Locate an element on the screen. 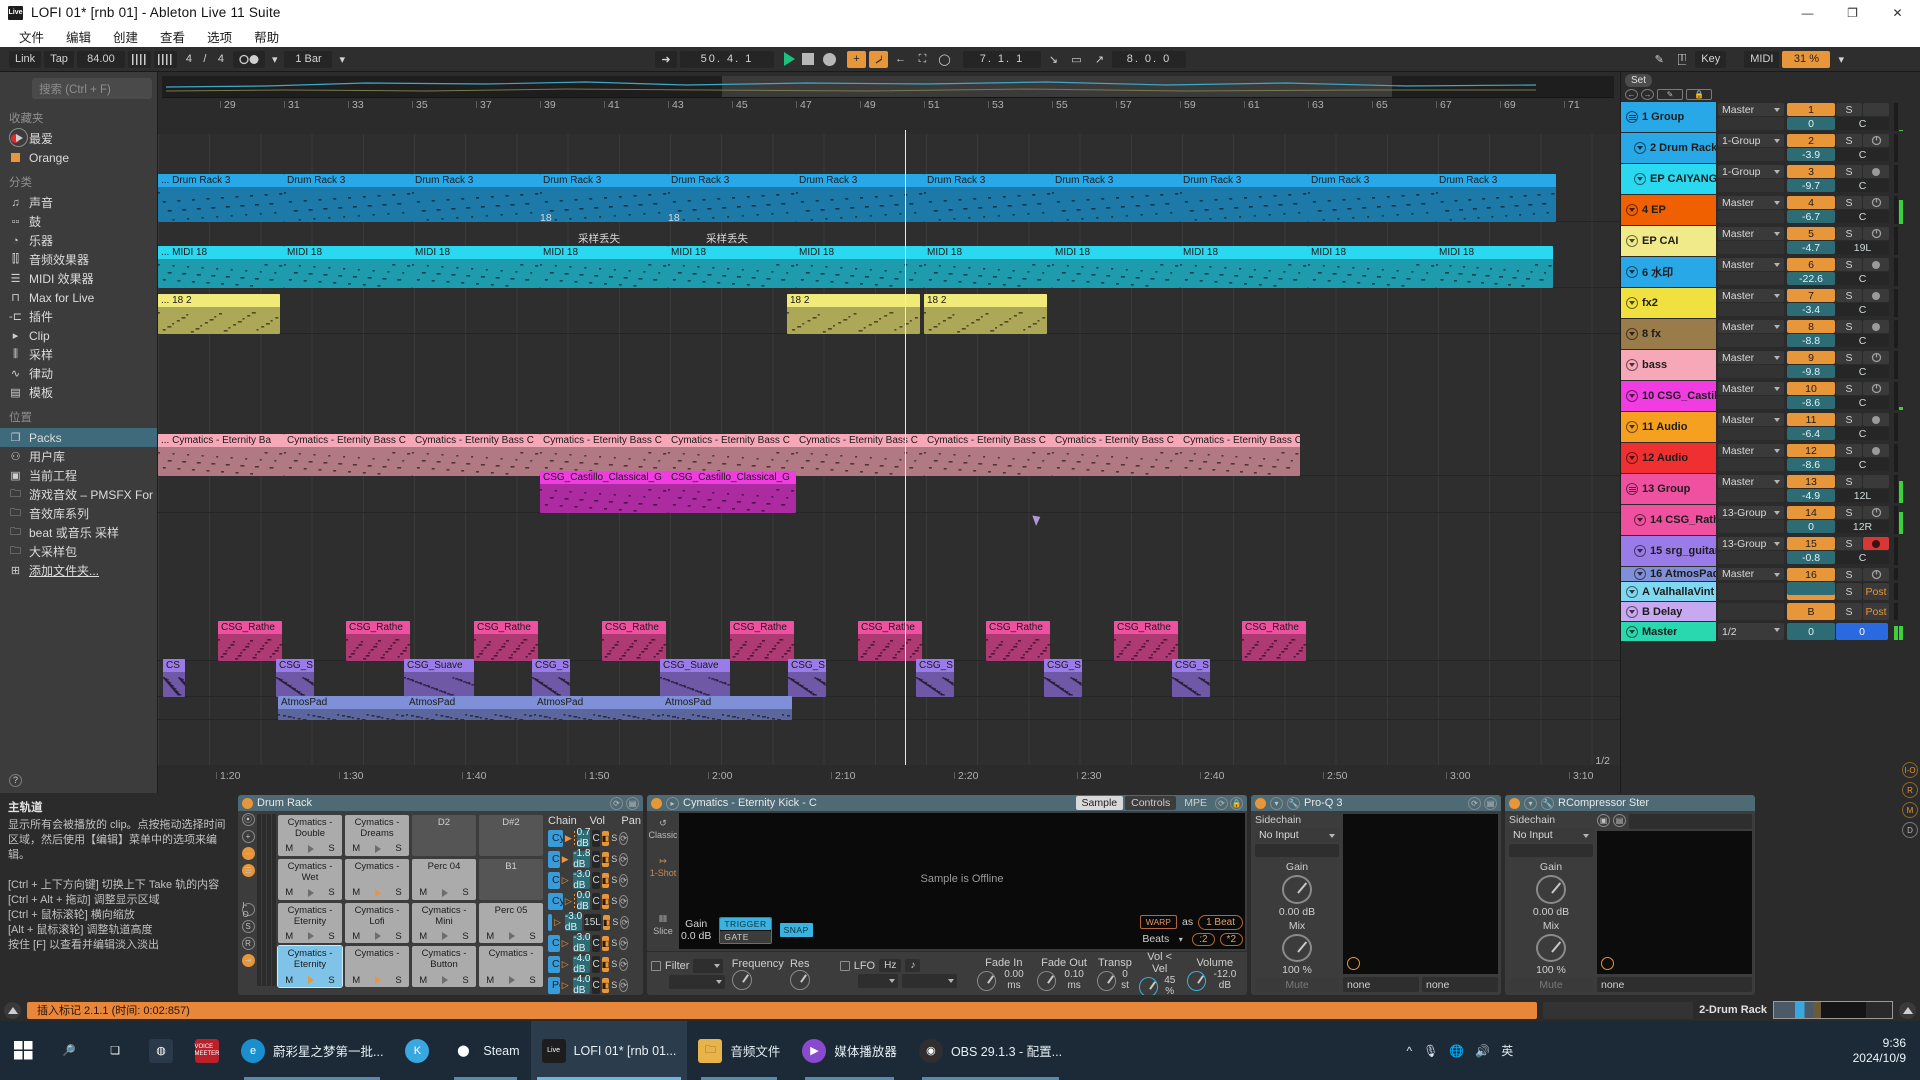  simpler-mode-column: ↺ Classic ↦ 1-Shot ⦀⦀ Slice is located at coordinates (663, 881).